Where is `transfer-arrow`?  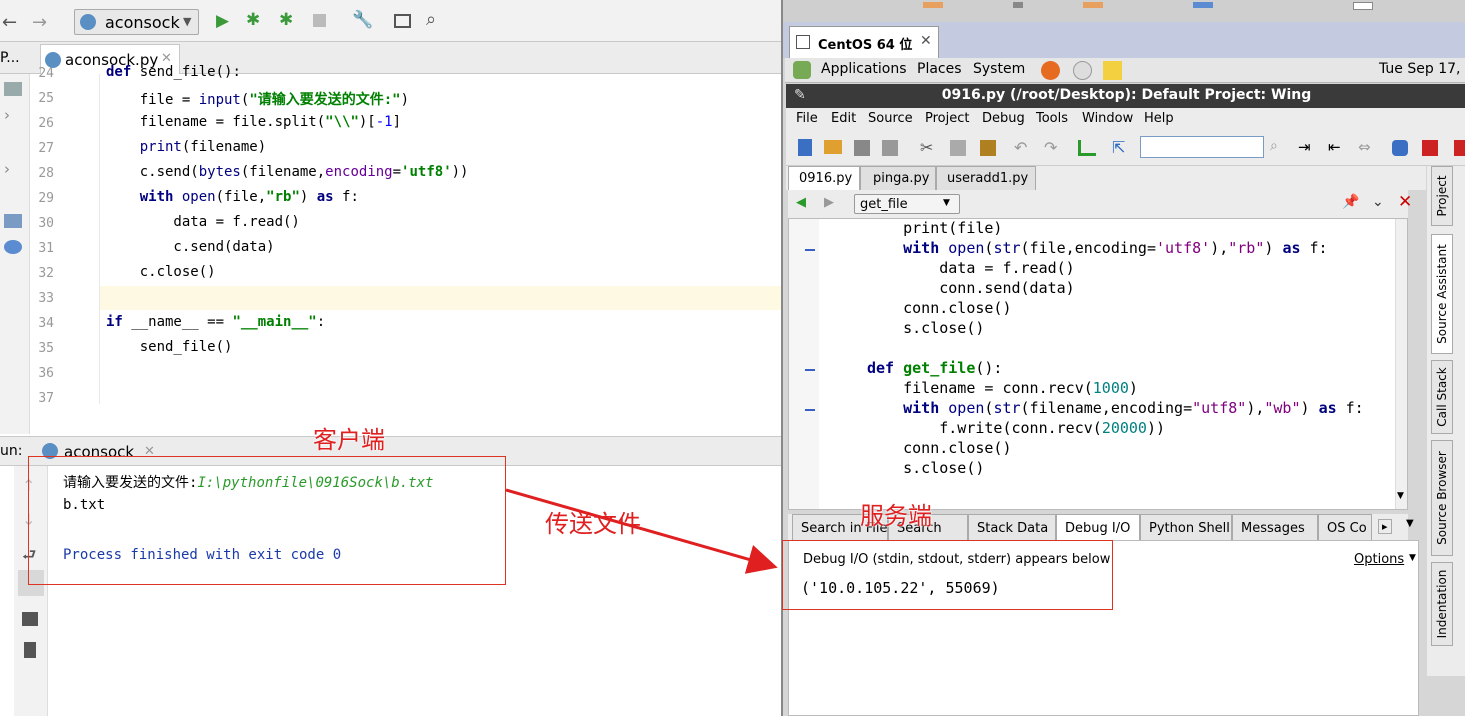
transfer-arrow is located at coordinates (641, 531).